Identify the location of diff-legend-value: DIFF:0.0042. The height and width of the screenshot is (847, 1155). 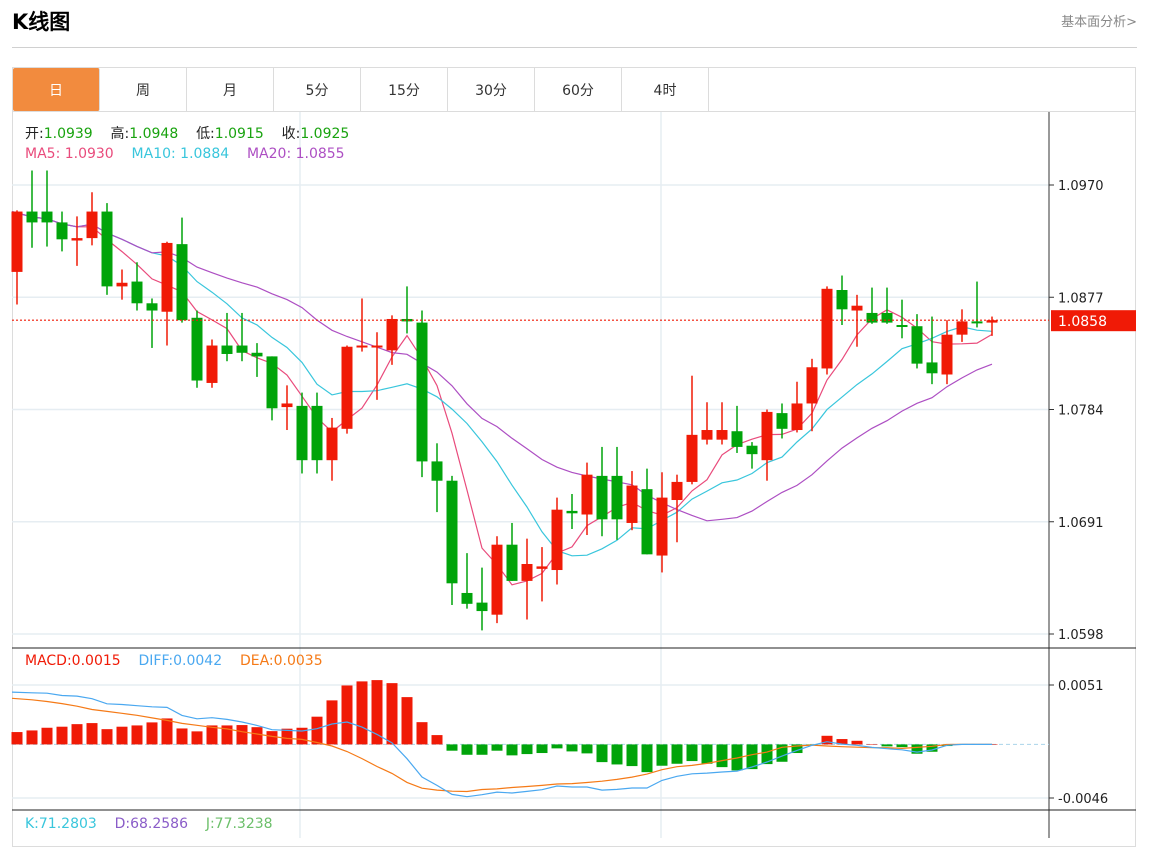
(180, 661).